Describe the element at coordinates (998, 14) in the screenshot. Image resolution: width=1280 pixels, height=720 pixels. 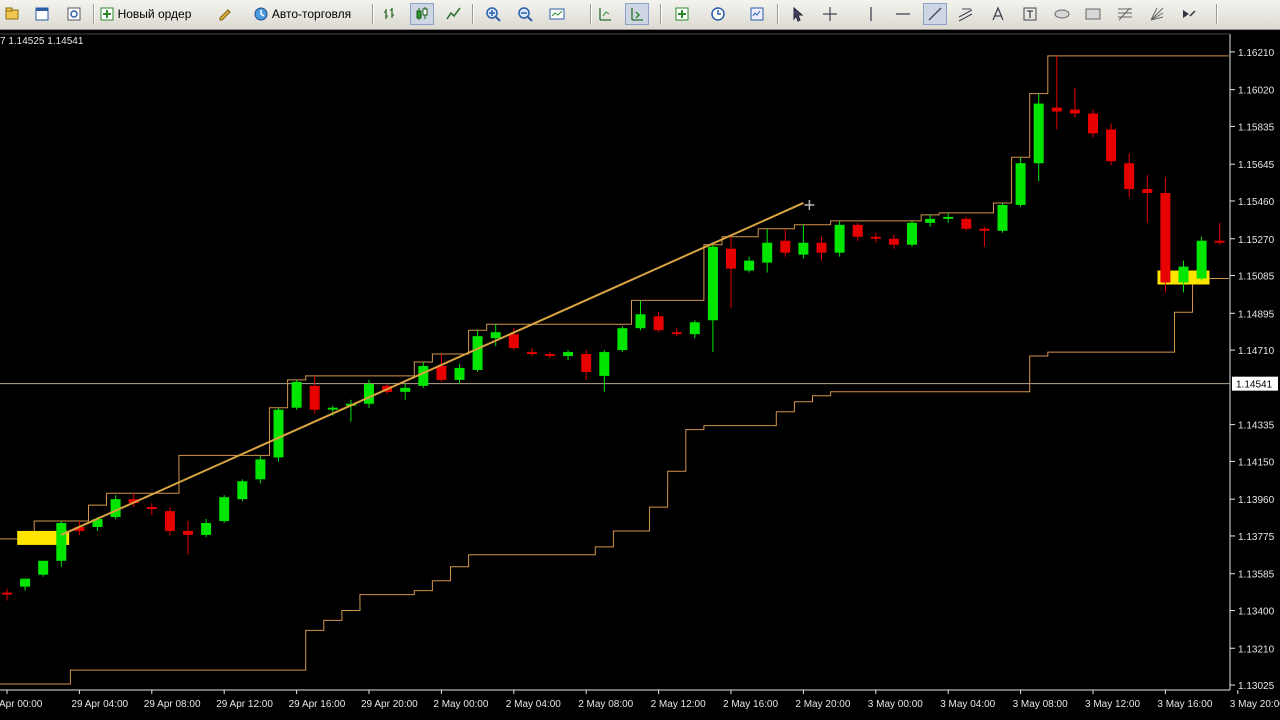
I see `text-button` at that location.